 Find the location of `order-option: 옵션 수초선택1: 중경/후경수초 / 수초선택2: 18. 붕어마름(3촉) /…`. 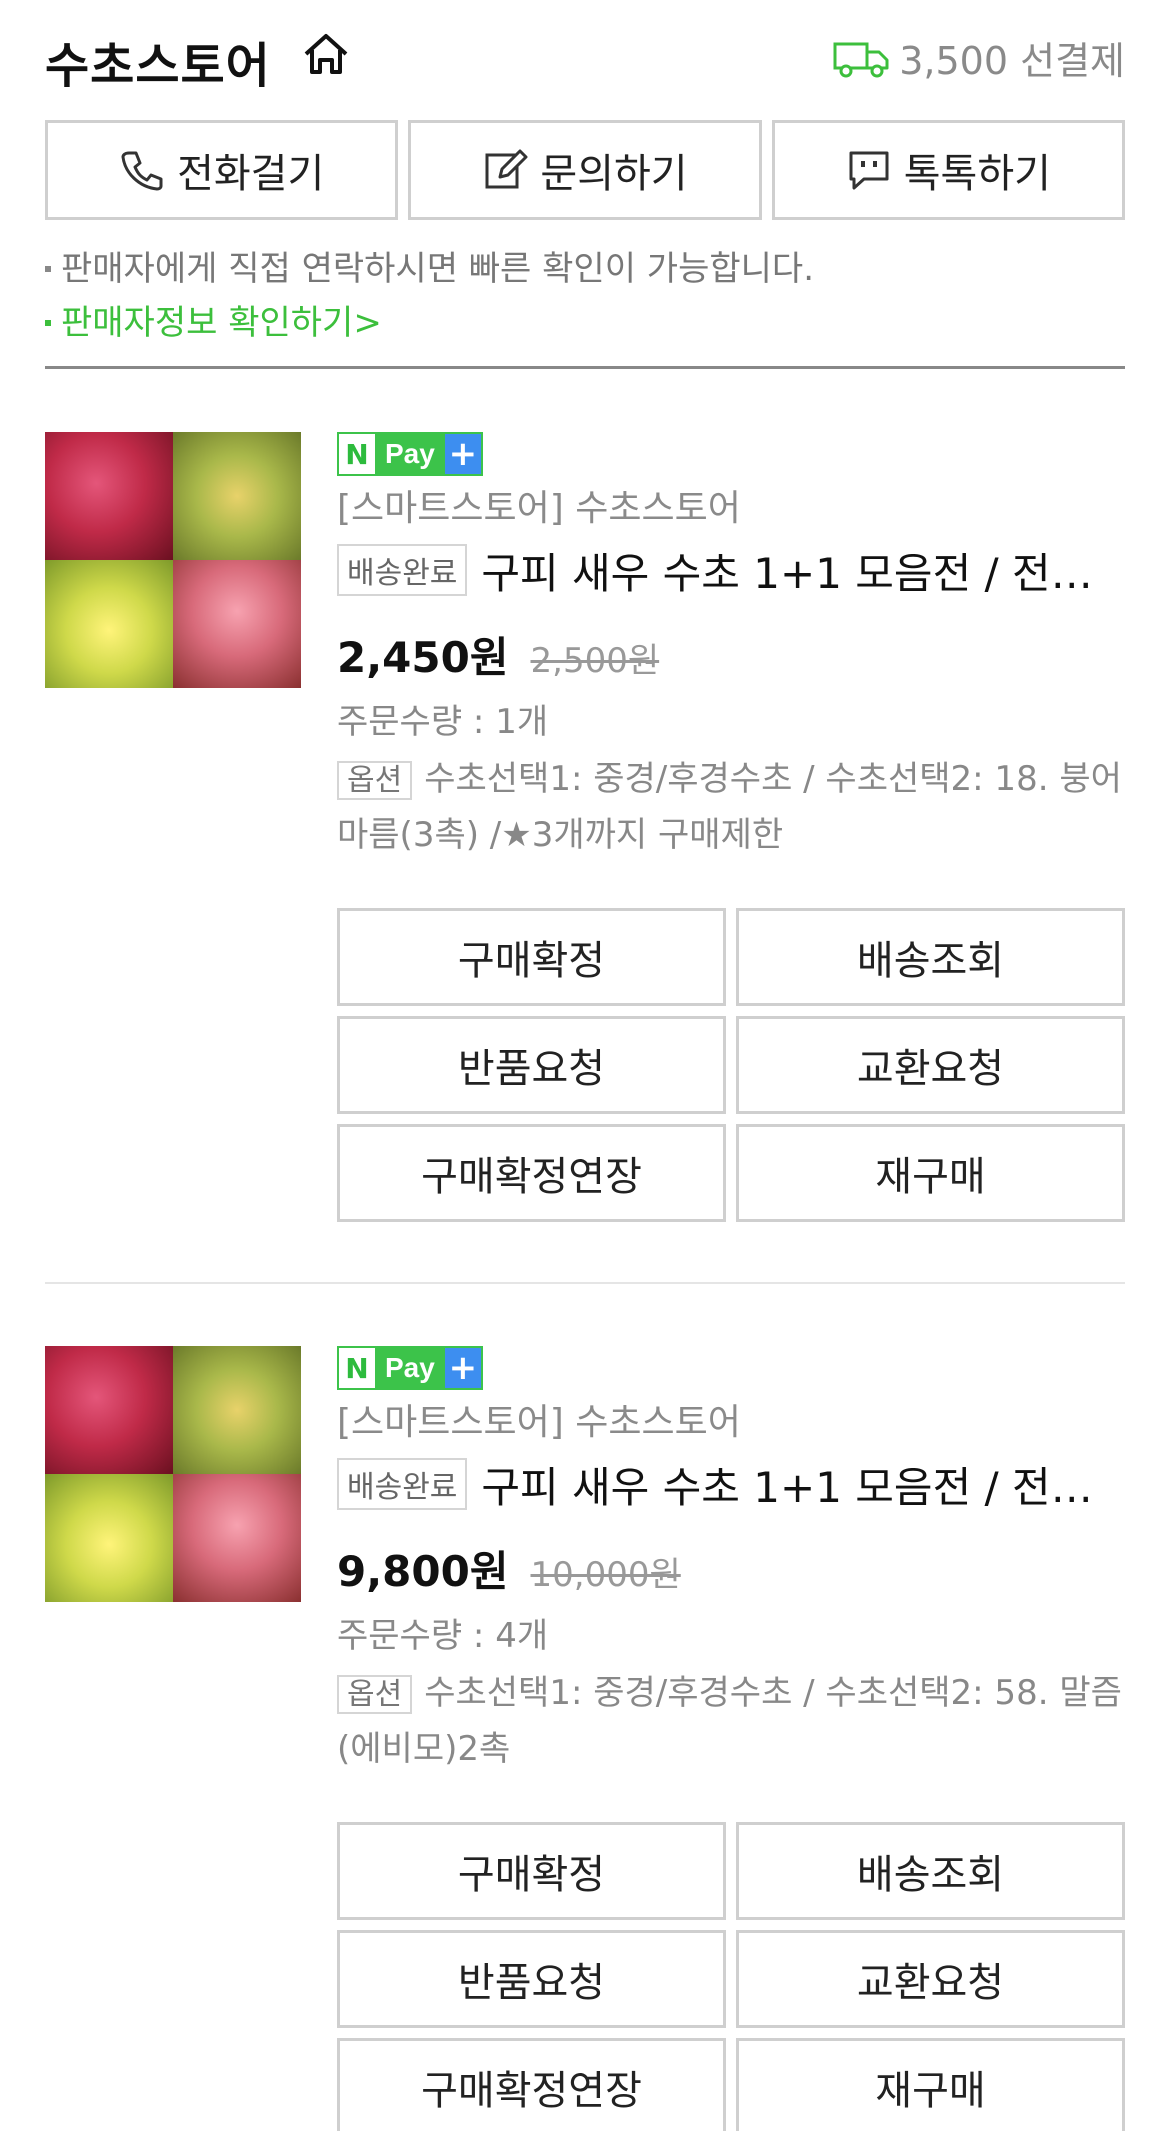

order-option: 옵션 수초선택1: 중경/후경수초 / 수초선택2: 18. 붕어마름(3촉) /… is located at coordinates (731, 807).